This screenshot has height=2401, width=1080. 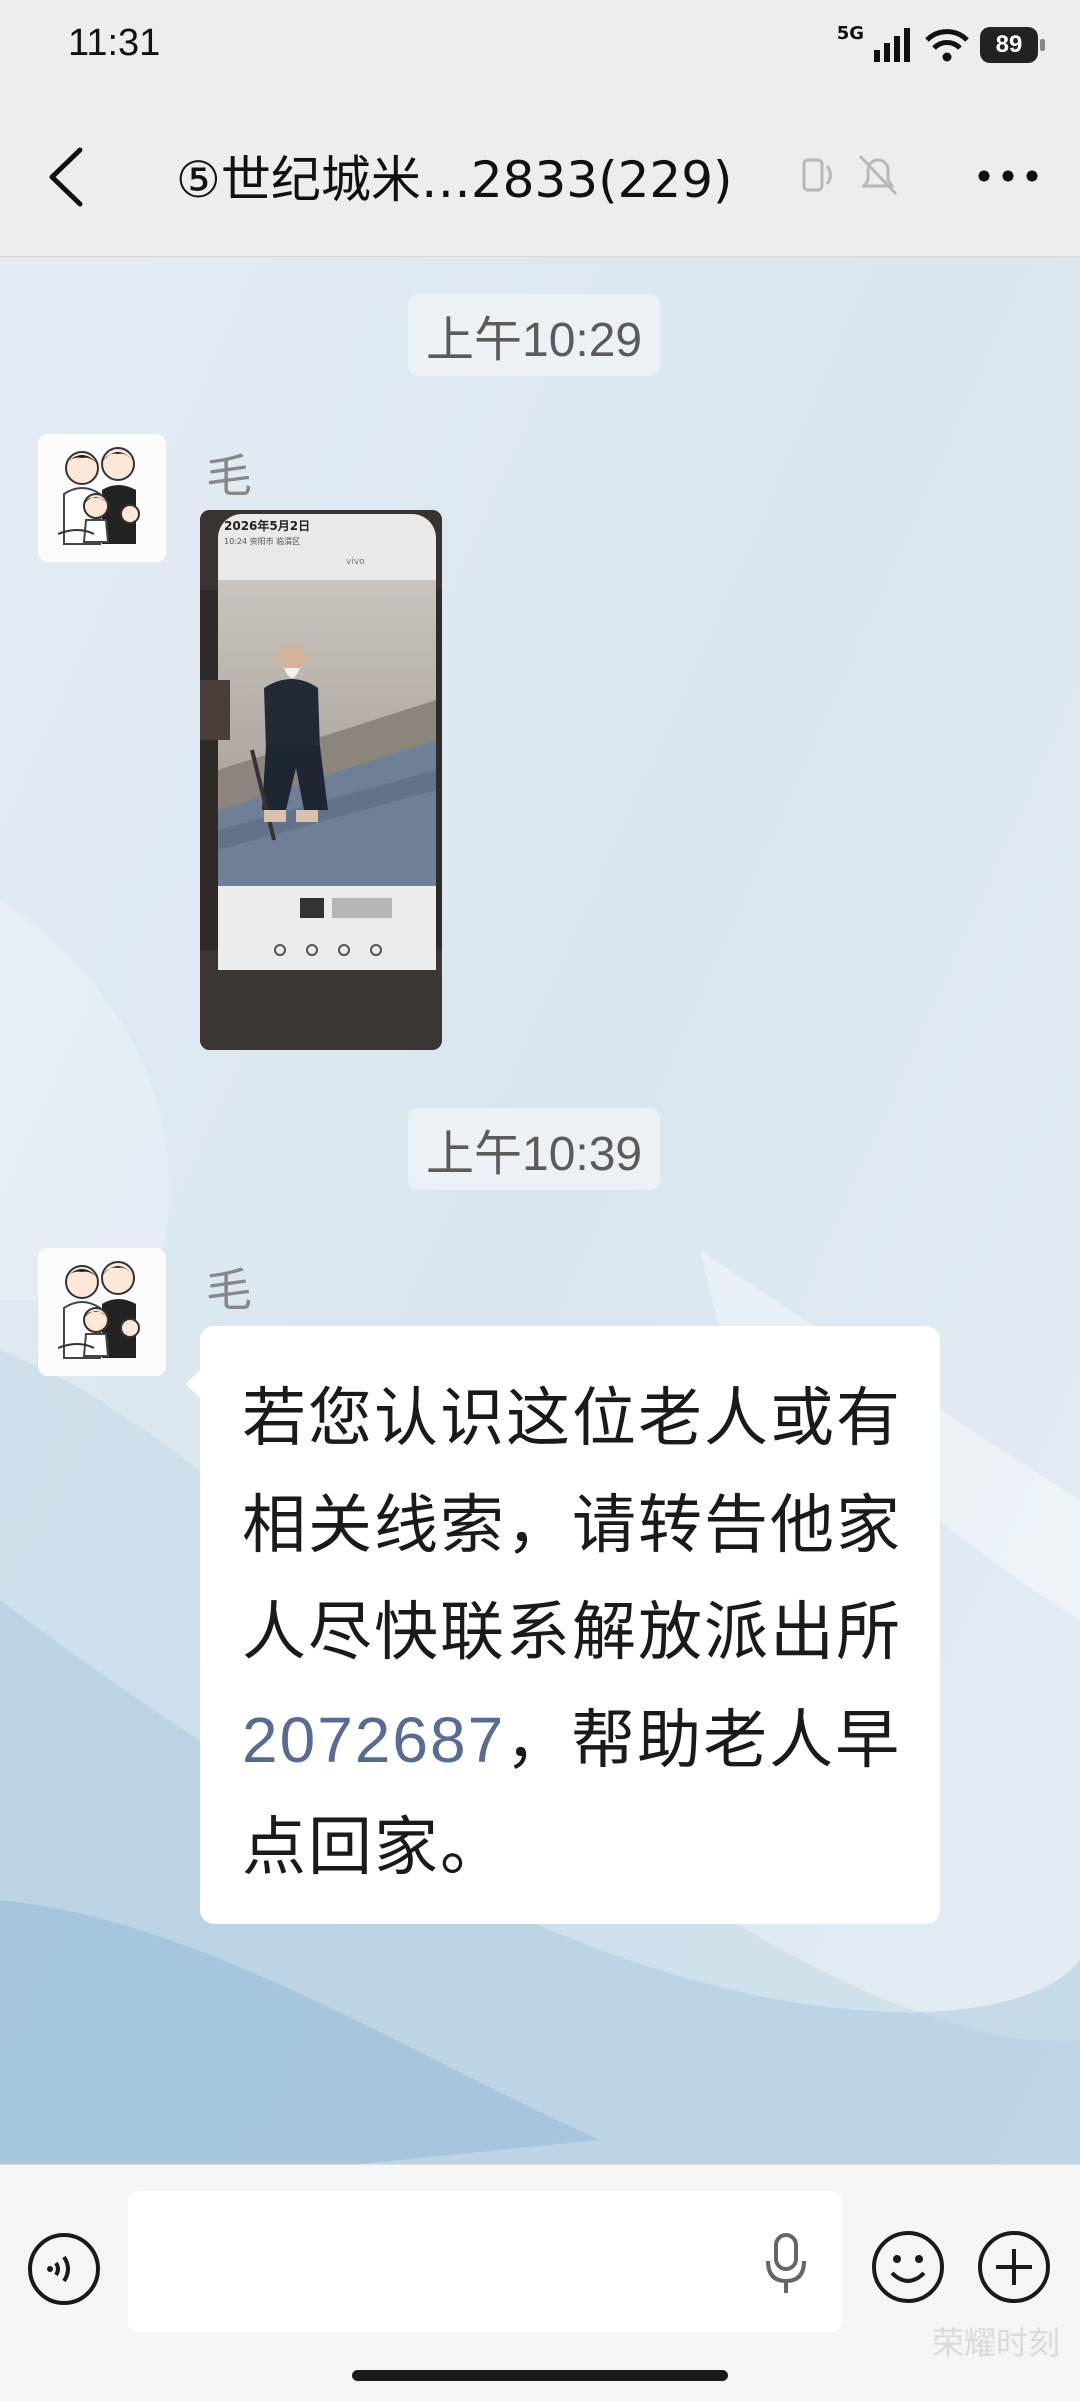 What do you see at coordinates (572, 1526) in the screenshot?
I see `message-text-part: 若您认识这位老人或有相关线索，请转告他家人尽快联系解放派出所` at bounding box center [572, 1526].